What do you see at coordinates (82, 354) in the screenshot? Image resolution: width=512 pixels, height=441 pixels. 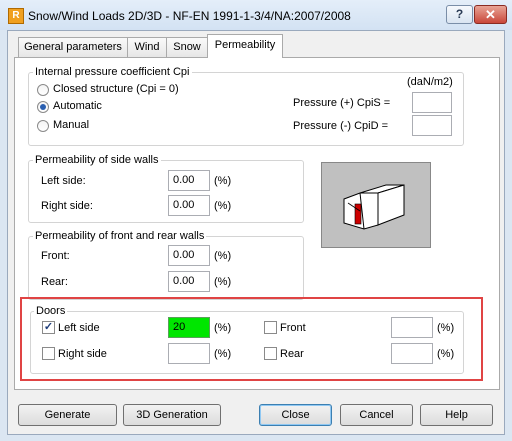 I see `right-side-door-label: Right side` at bounding box center [82, 354].